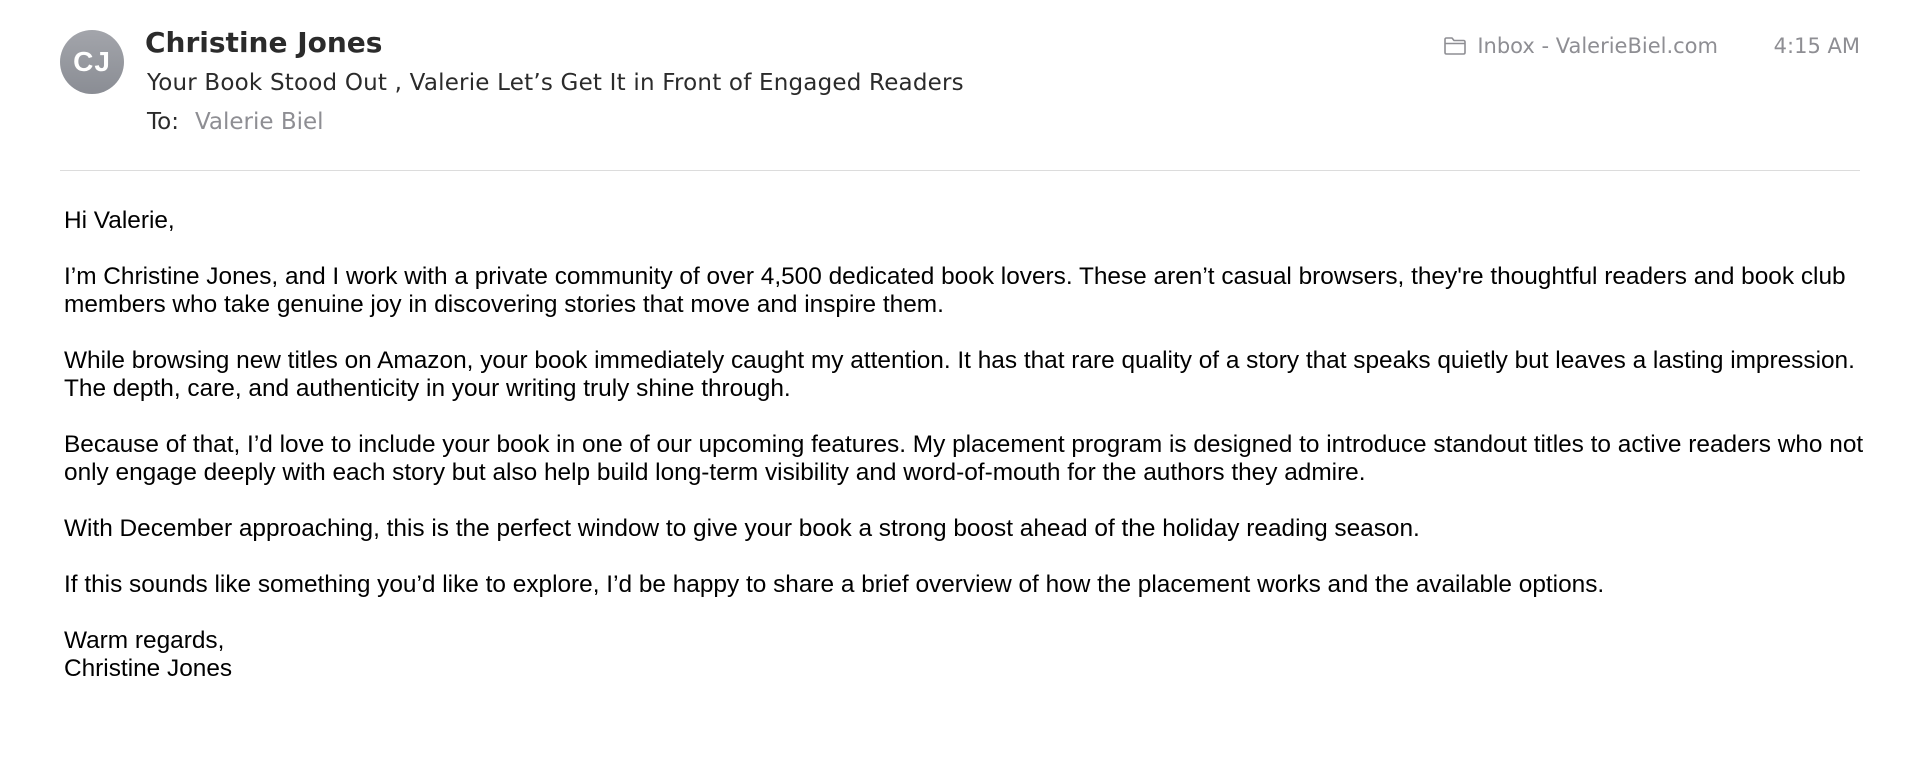 Image resolution: width=1910 pixels, height=766 pixels. Describe the element at coordinates (148, 668) in the screenshot. I see `signature: Christine Jones` at that location.